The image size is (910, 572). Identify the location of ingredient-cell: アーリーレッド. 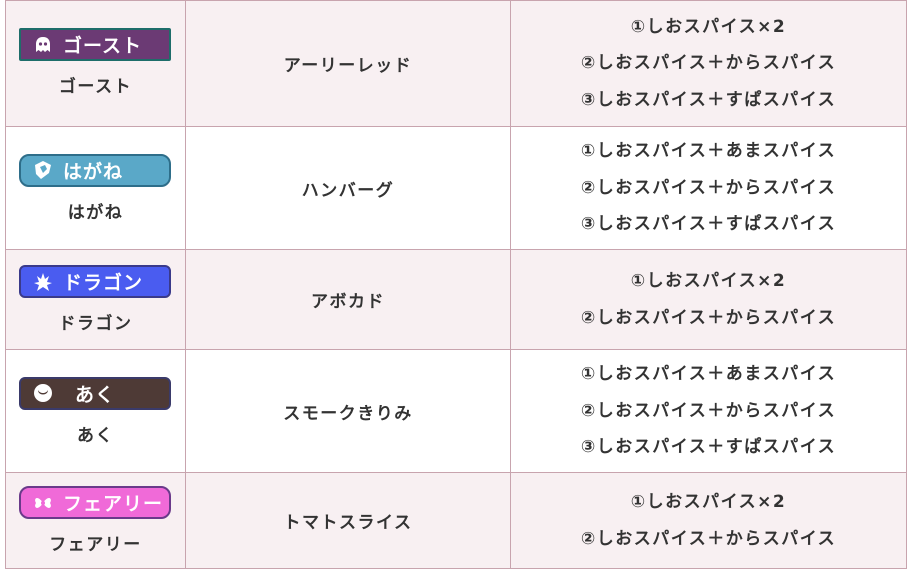
(348, 63).